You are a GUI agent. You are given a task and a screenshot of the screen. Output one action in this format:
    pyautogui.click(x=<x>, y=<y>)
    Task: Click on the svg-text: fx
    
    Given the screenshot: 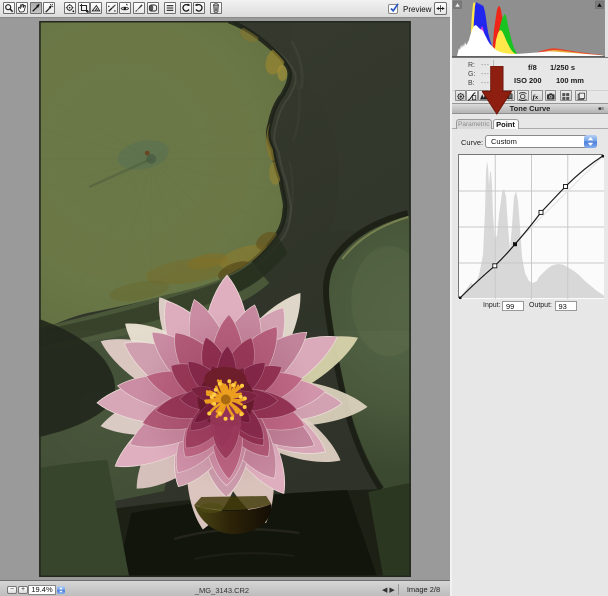 What is the action you would take?
    pyautogui.click(x=536, y=97)
    